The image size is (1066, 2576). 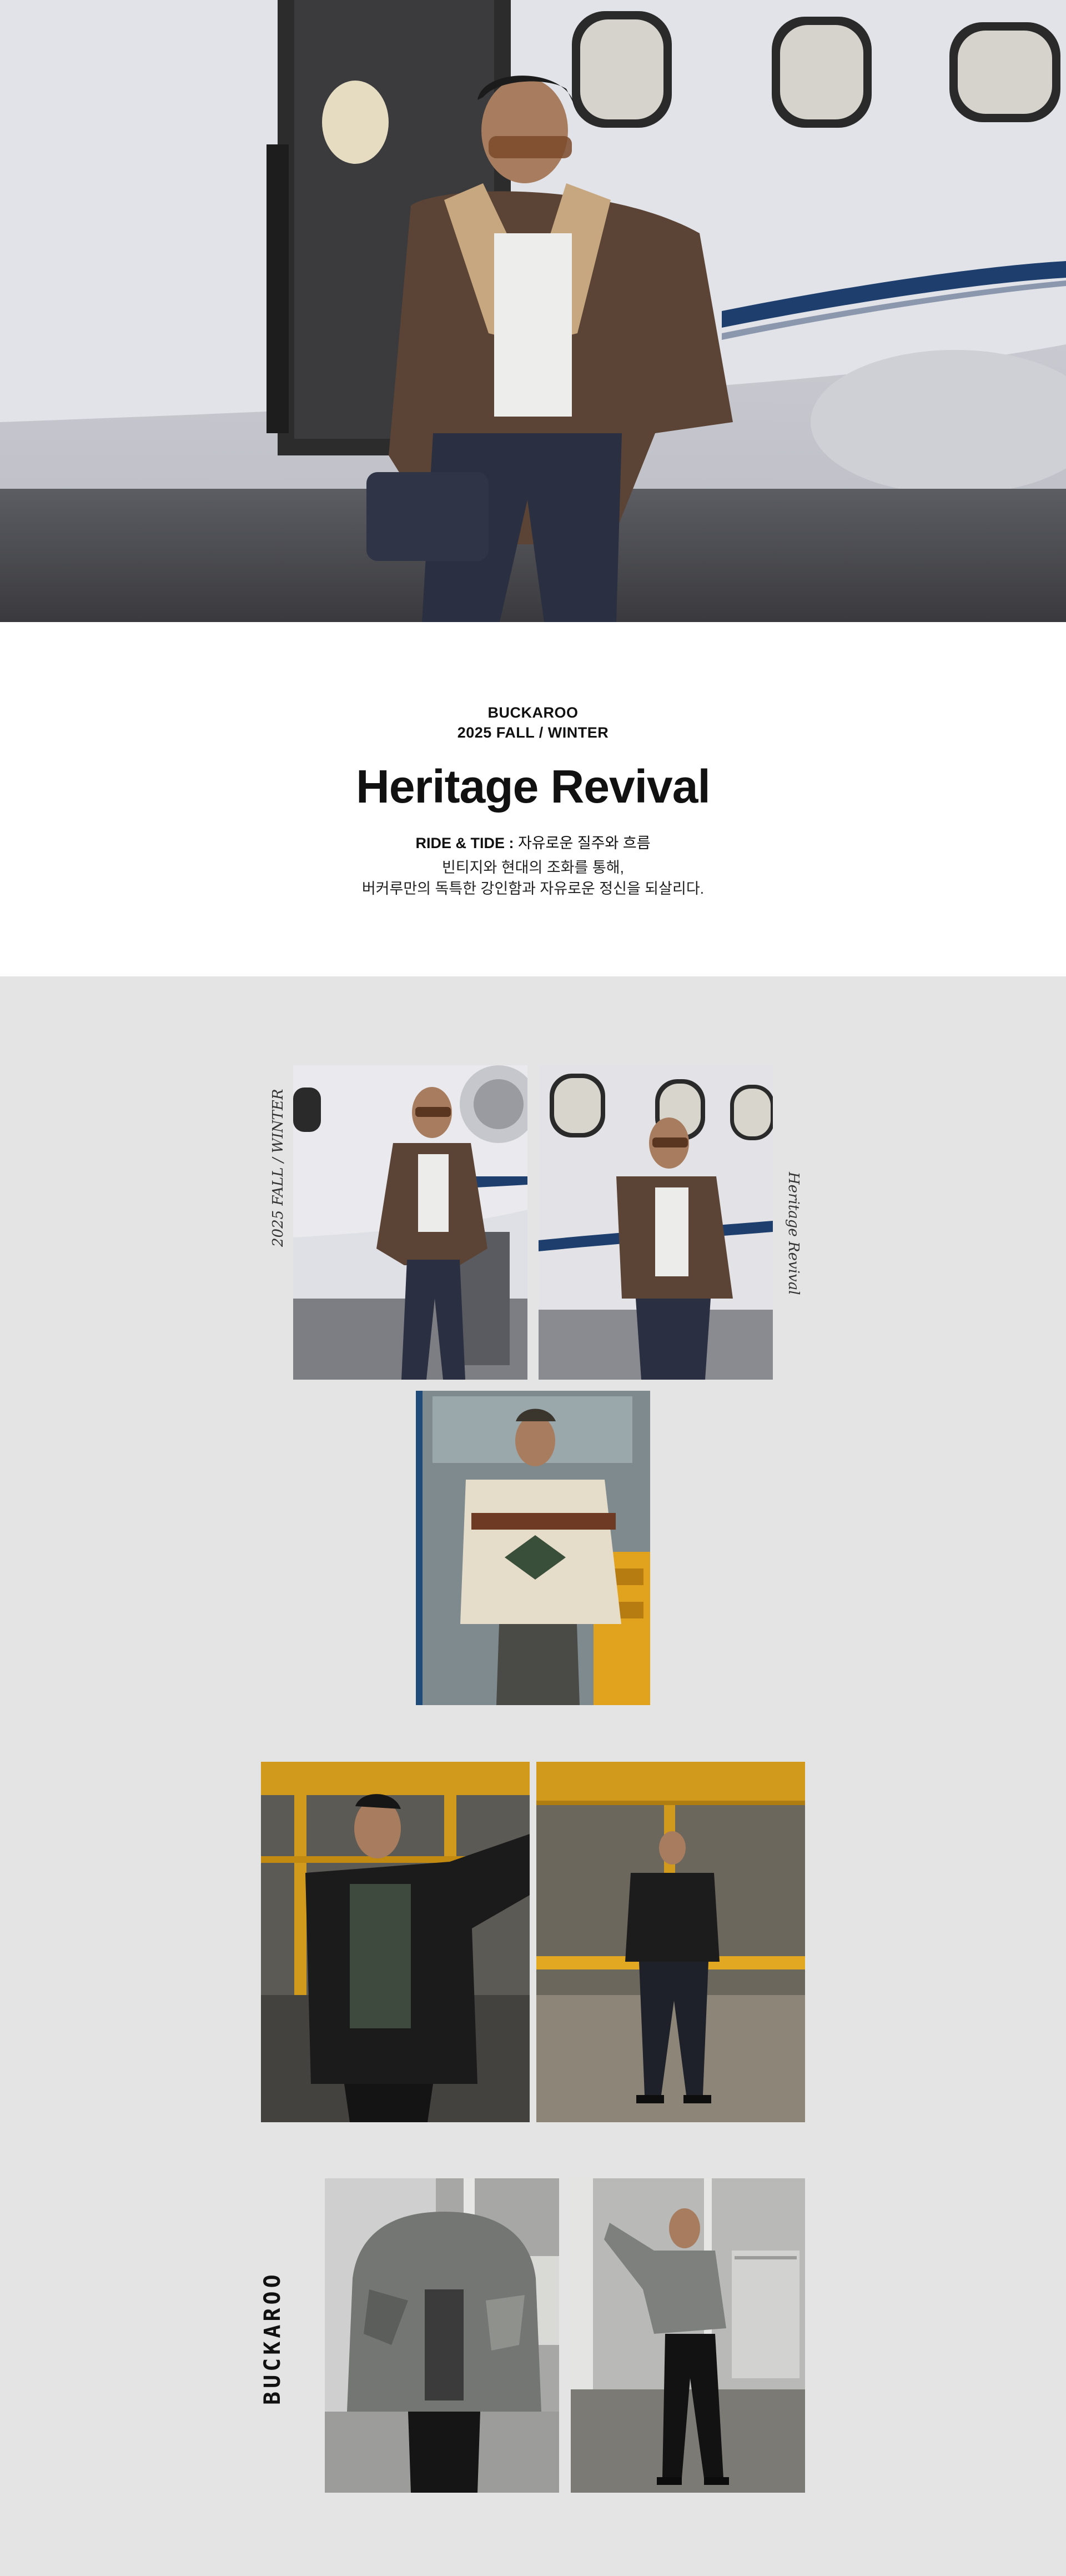 What do you see at coordinates (272, 2338) in the screenshot?
I see `side-brand-wordmark: BUCKAROO` at bounding box center [272, 2338].